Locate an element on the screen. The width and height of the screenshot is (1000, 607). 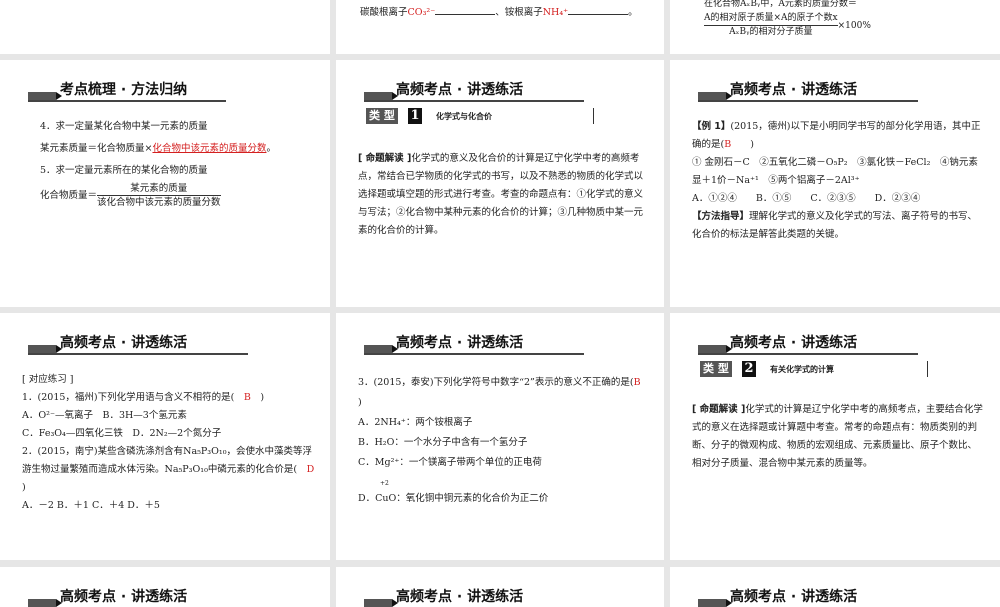
fraction-numerator: 某元素的质量 is located at coordinates (159, 189).